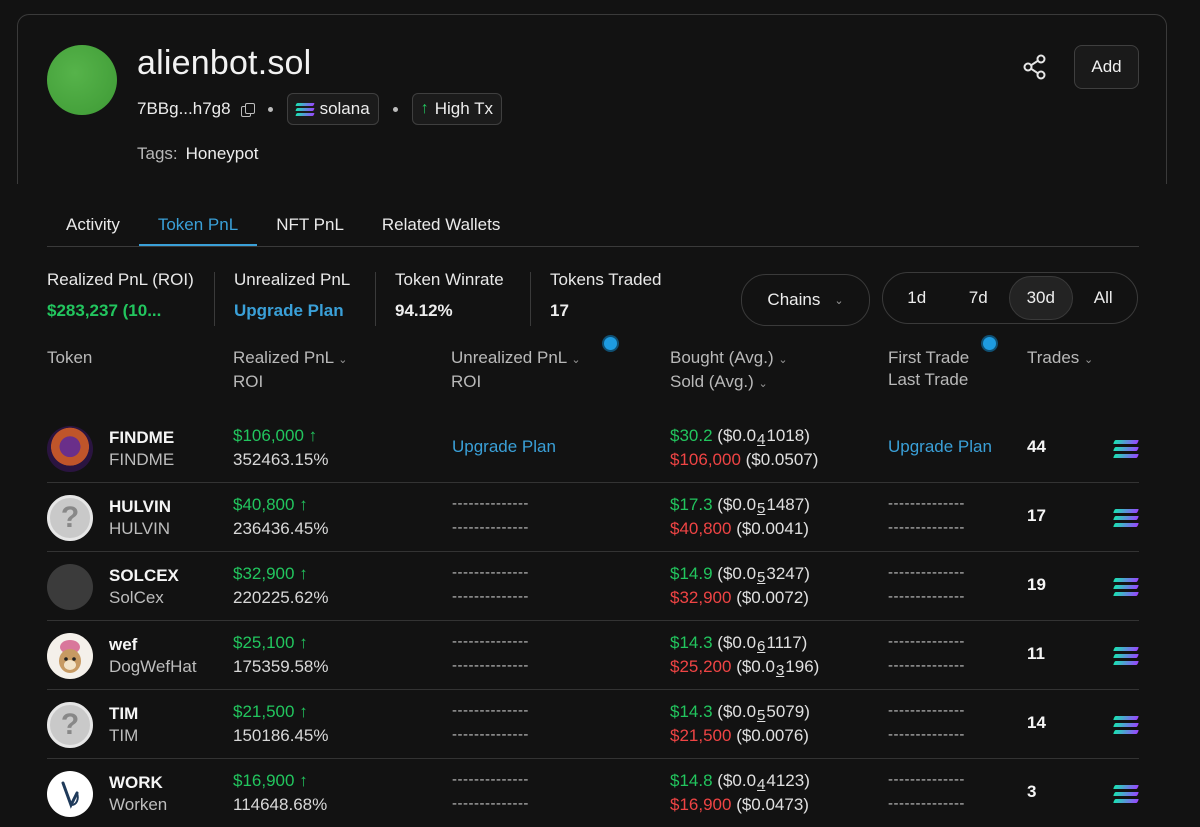 This screenshot has width=1200, height=827. What do you see at coordinates (1036, 722) in the screenshot?
I see `trade-count: 14` at bounding box center [1036, 722].